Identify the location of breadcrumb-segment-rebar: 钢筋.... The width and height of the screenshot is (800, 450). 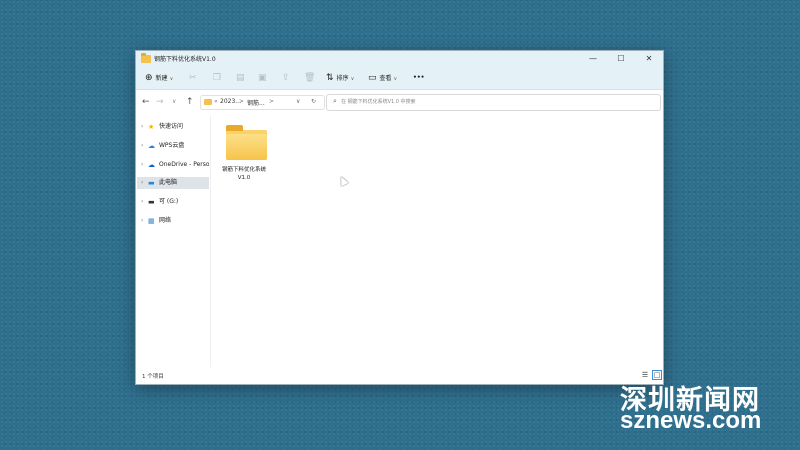
(256, 102).